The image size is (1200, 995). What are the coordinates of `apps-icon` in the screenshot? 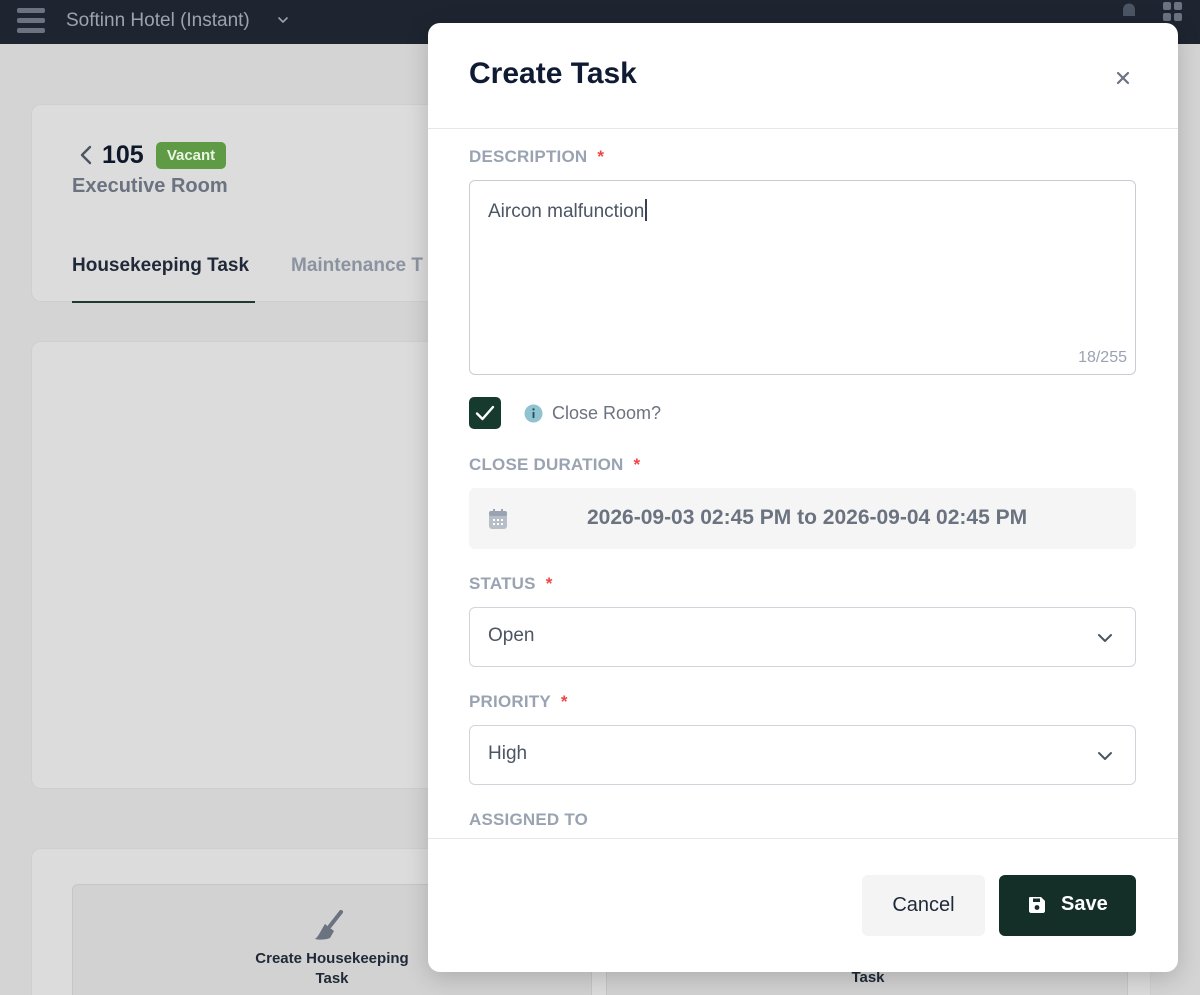 It's located at (1173, 11).